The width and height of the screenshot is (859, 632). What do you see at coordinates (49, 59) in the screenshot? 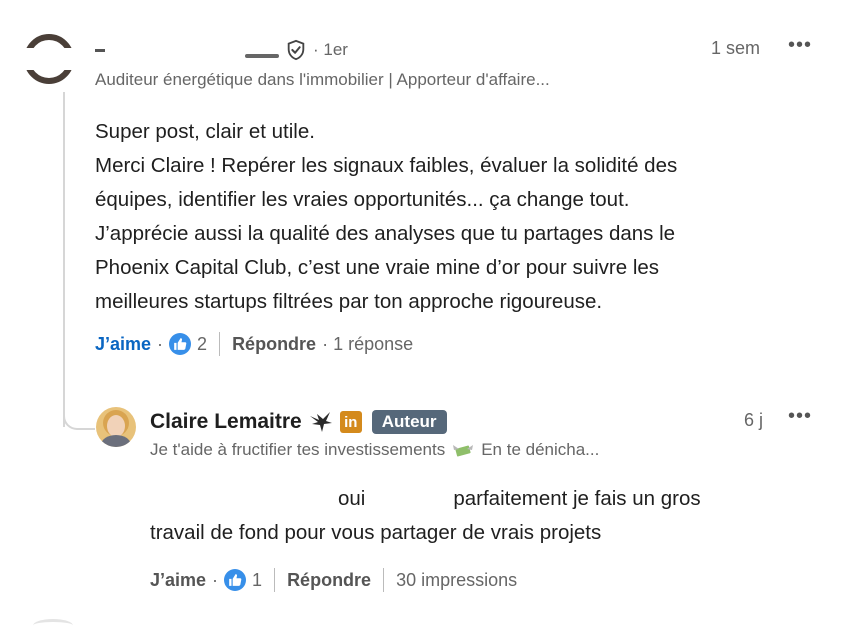
I see `commenter-avatar` at bounding box center [49, 59].